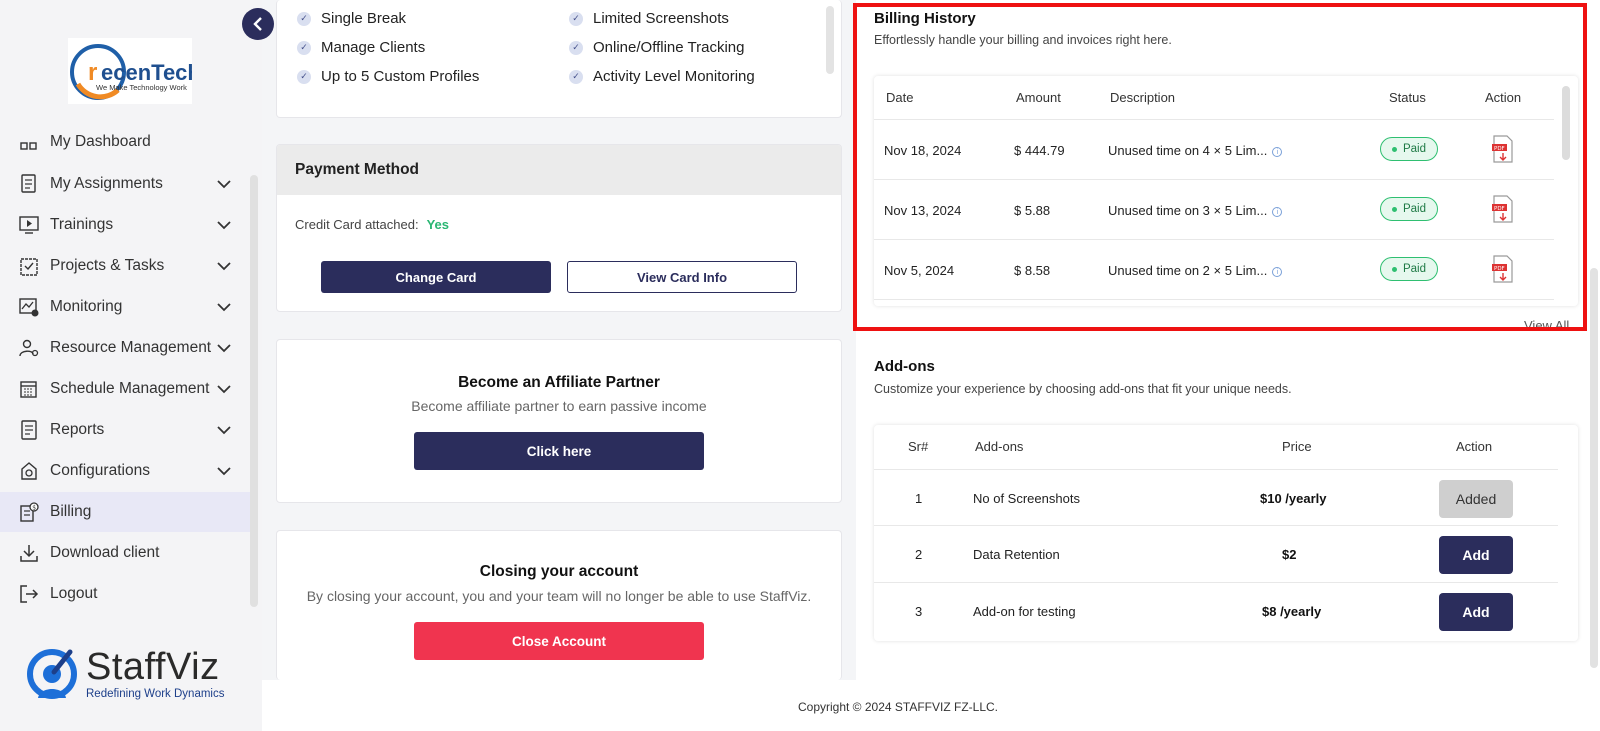  What do you see at coordinates (86, 306) in the screenshot?
I see `sidebar-item-label: Monitoring` at bounding box center [86, 306].